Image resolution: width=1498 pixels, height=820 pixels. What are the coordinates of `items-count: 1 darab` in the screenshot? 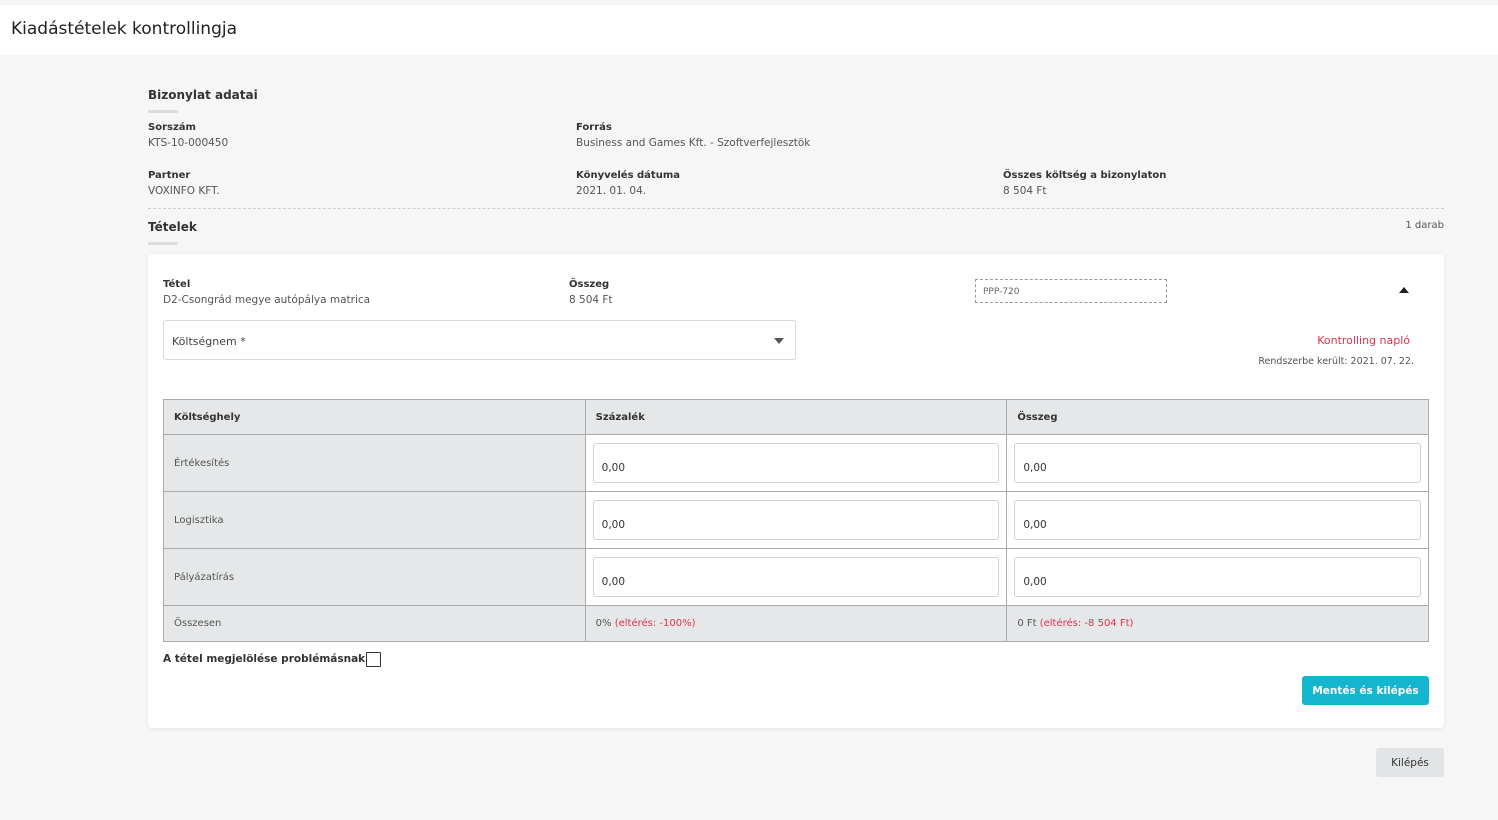 It's located at (1424, 225).